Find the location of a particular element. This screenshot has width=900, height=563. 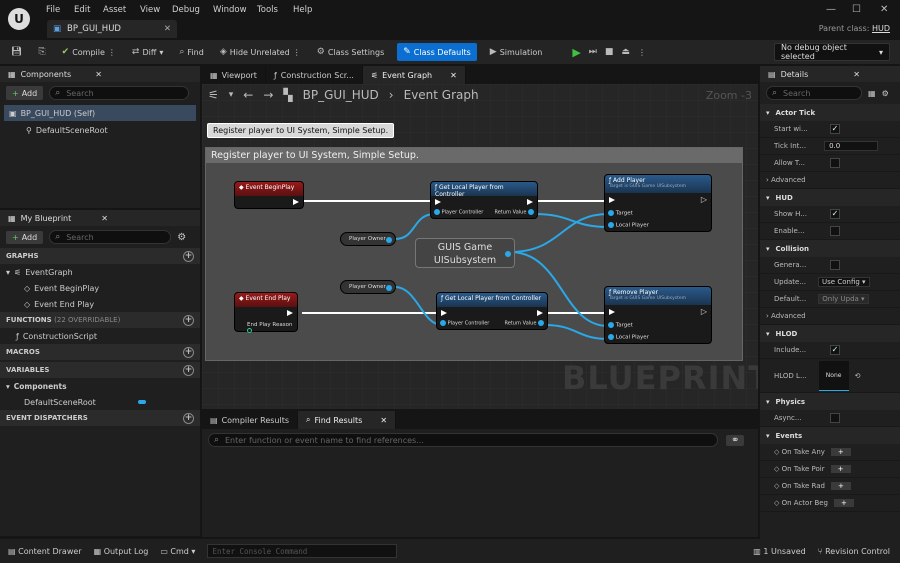

menu-edit: Edit is located at coordinates (82, 10).